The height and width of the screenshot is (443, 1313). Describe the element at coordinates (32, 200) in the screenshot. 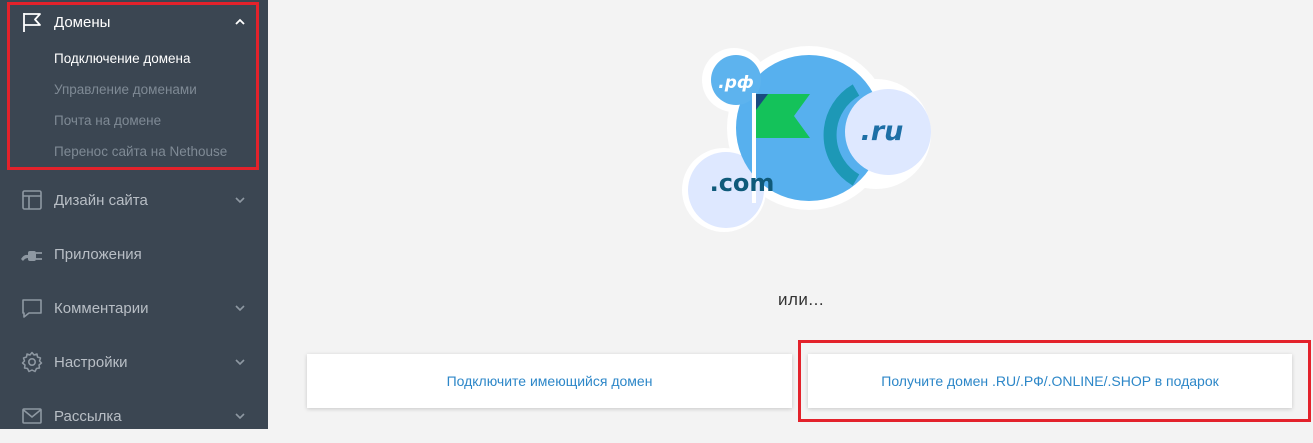

I see `layout-icon` at that location.